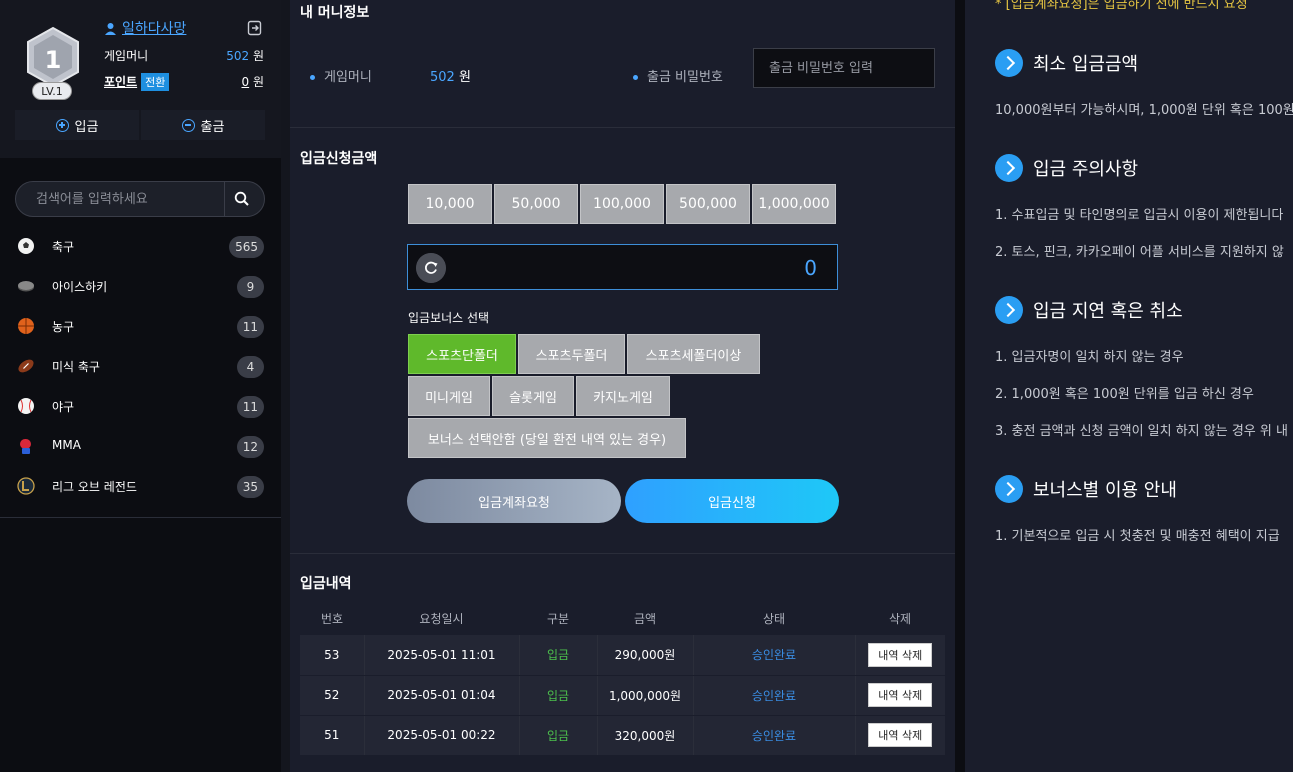 The image size is (1293, 772). What do you see at coordinates (26, 486) in the screenshot?
I see `league-of-legends-icon` at bounding box center [26, 486].